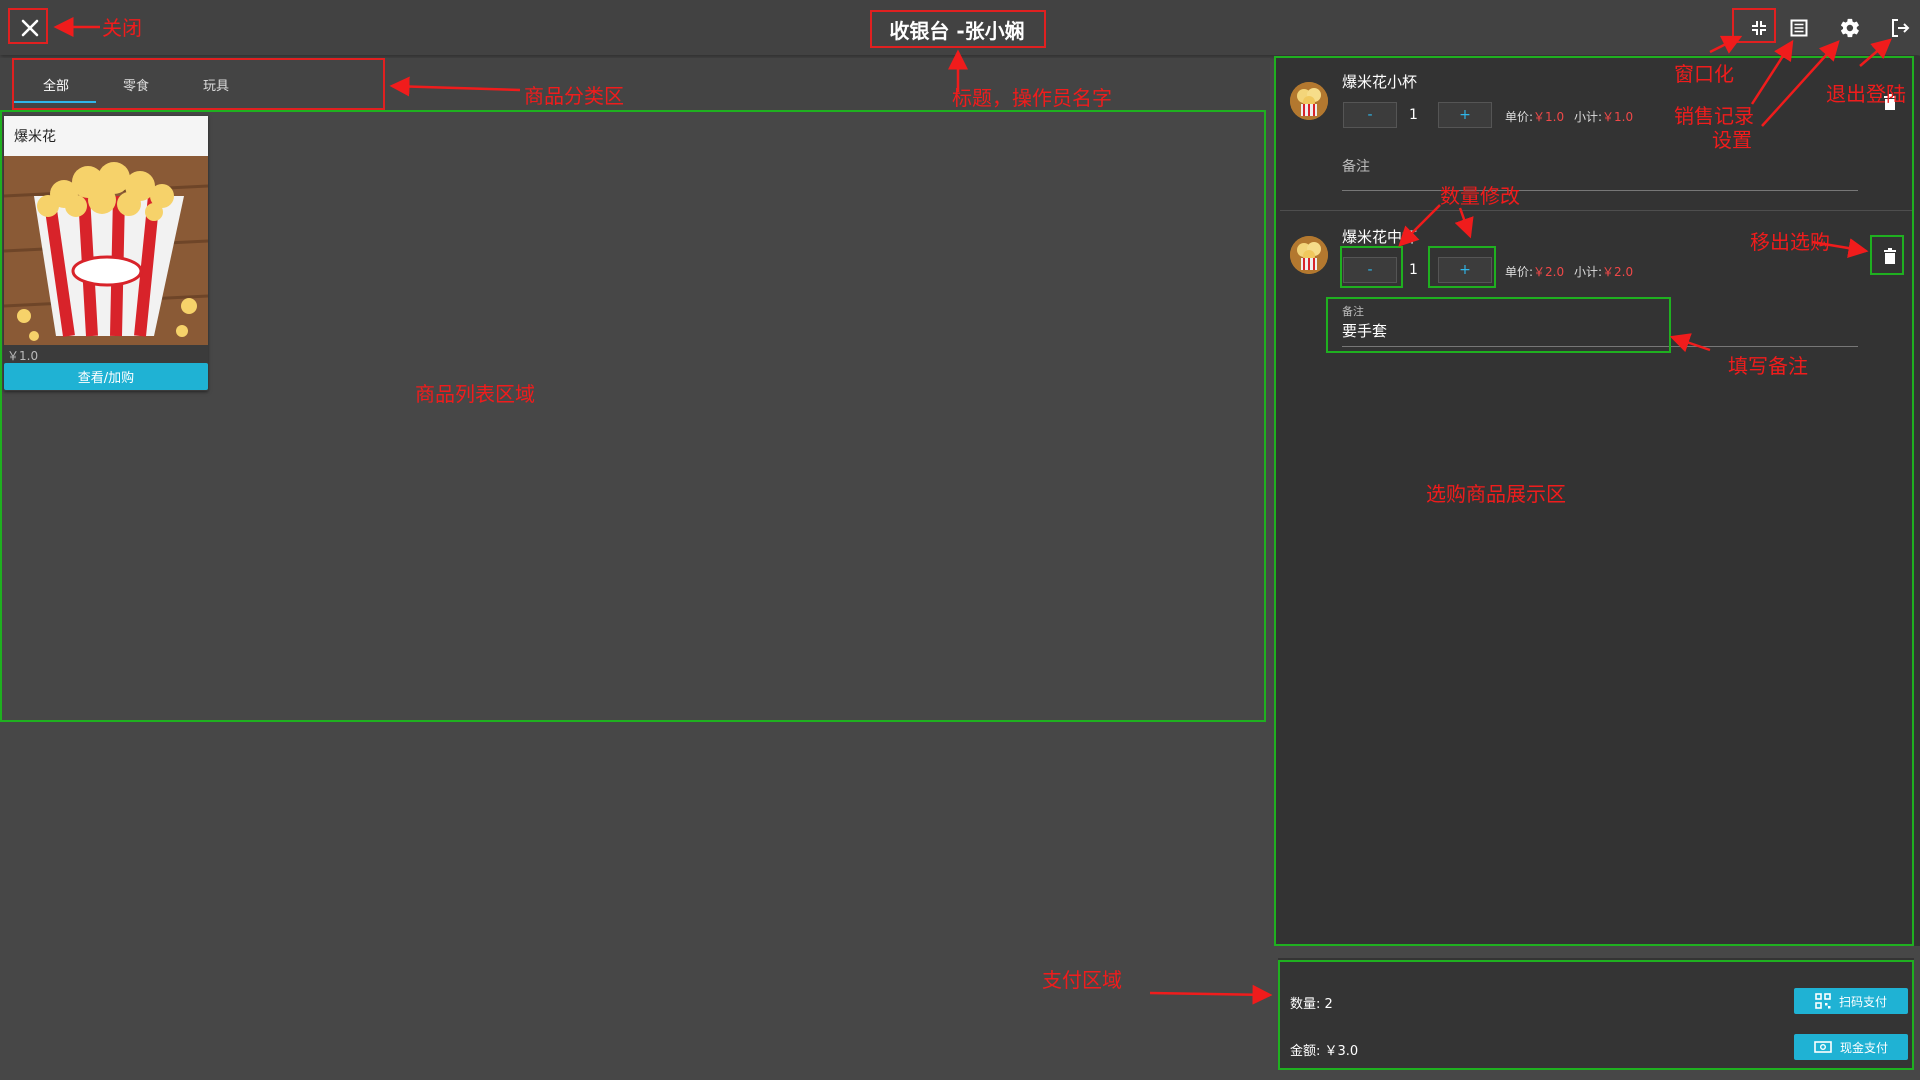  I want to click on annotation-close: 关闭, so click(122, 28).